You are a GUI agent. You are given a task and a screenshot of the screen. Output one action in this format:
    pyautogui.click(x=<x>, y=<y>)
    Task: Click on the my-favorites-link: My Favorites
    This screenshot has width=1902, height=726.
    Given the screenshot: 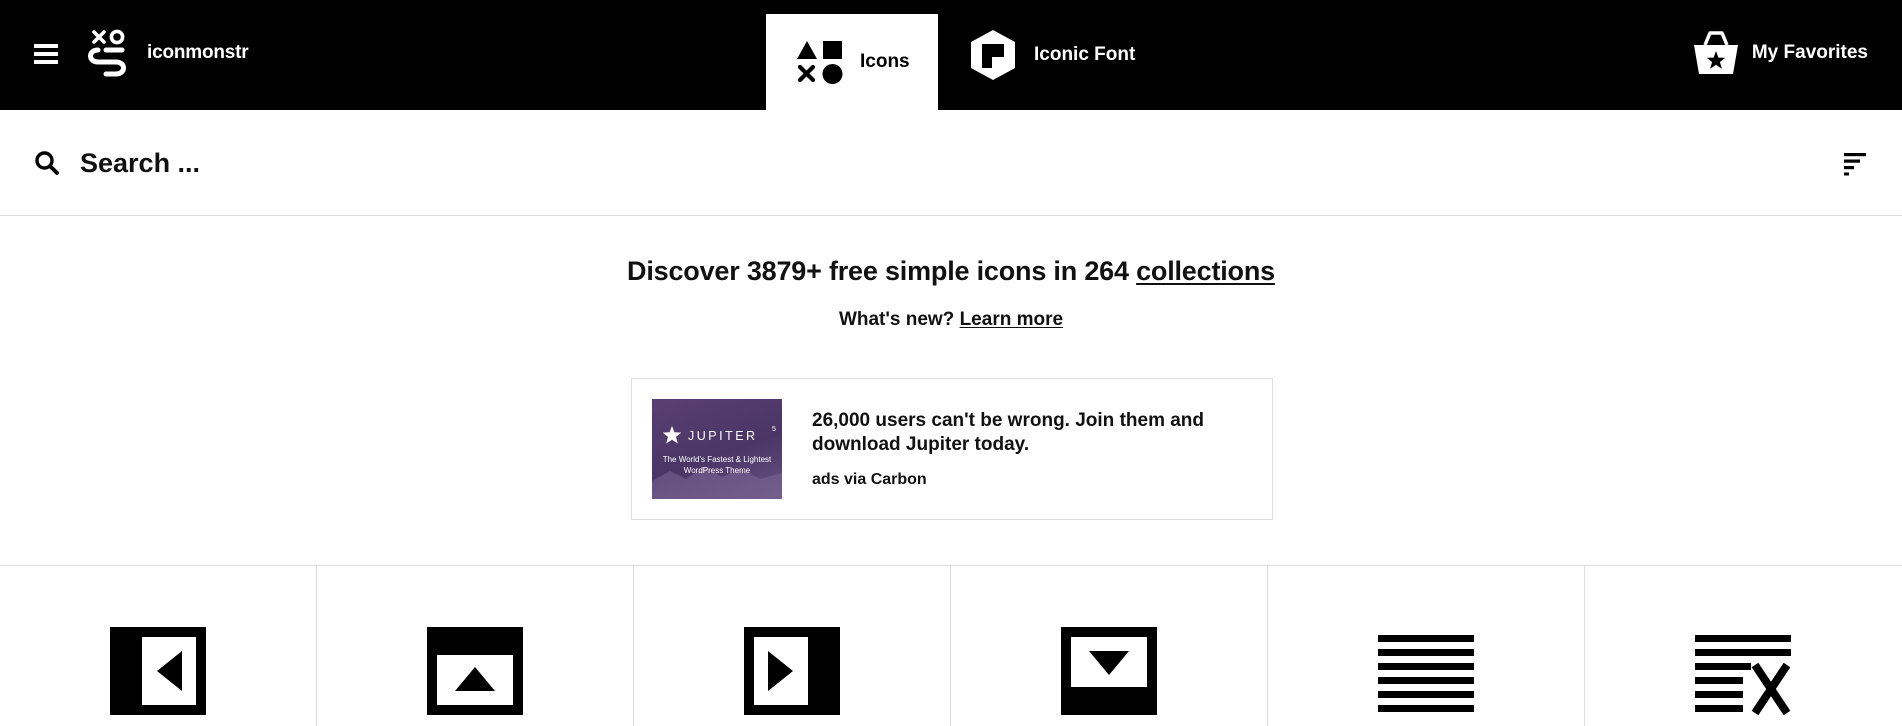 What is the action you would take?
    pyautogui.click(x=1780, y=53)
    